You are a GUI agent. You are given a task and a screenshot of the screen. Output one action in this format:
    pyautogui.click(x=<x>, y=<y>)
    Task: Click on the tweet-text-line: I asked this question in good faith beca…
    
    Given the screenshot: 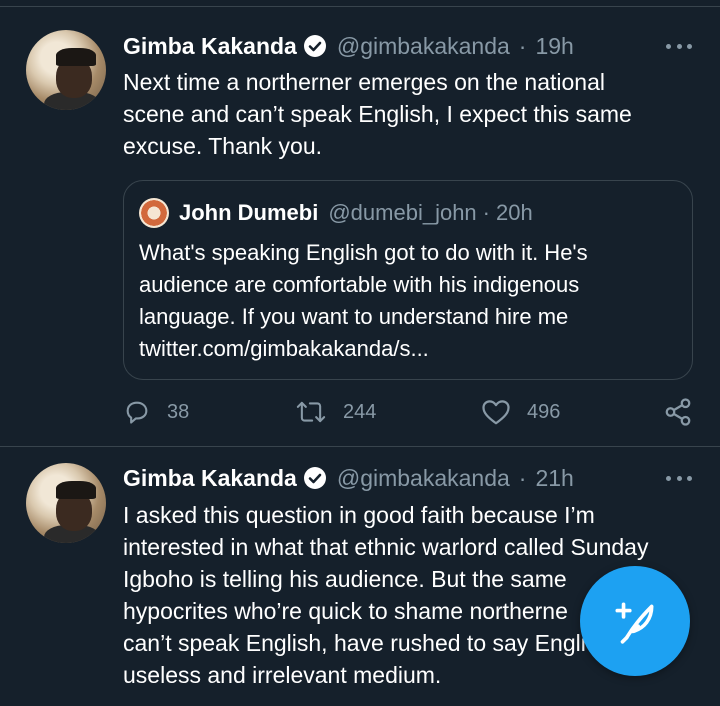 What is the action you would take?
    pyautogui.click(x=359, y=515)
    